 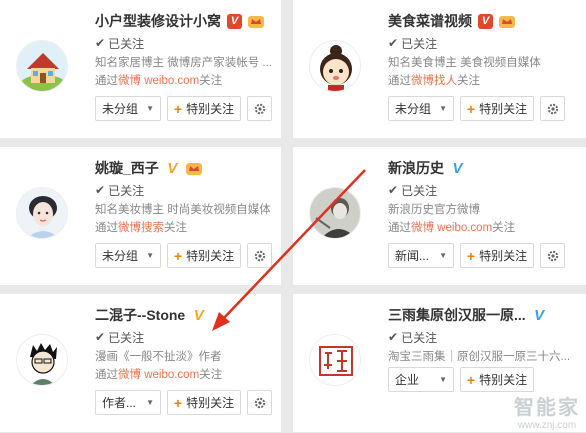 What do you see at coordinates (140, 315) in the screenshot?
I see `user-name: 二混子--Stone` at bounding box center [140, 315].